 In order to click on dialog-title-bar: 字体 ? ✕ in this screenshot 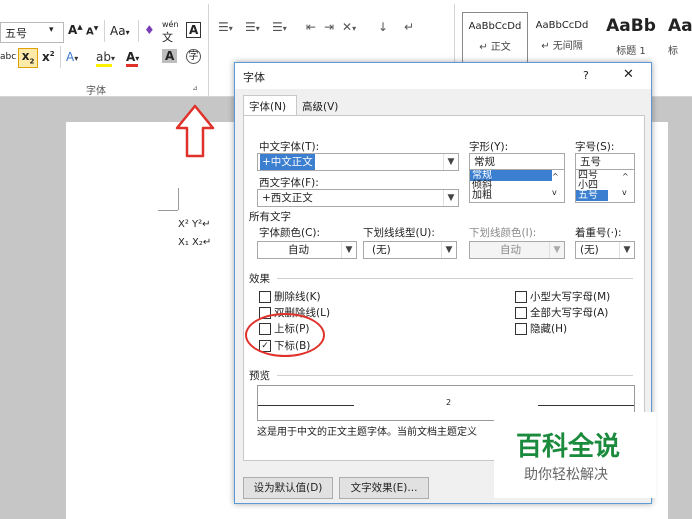, I will do `click(443, 76)`.